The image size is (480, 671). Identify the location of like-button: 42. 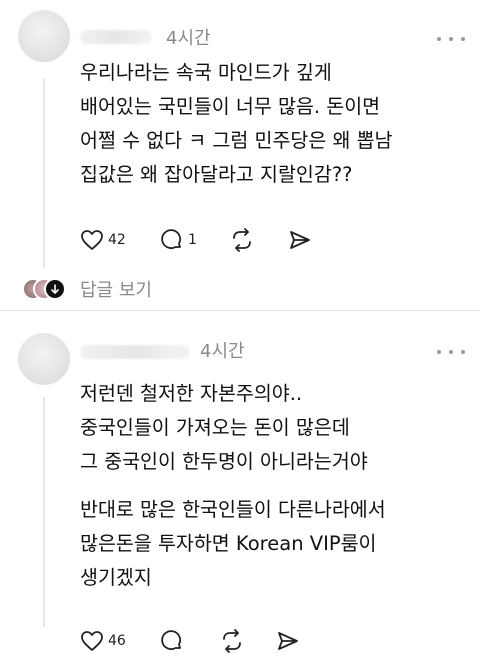
(103, 240).